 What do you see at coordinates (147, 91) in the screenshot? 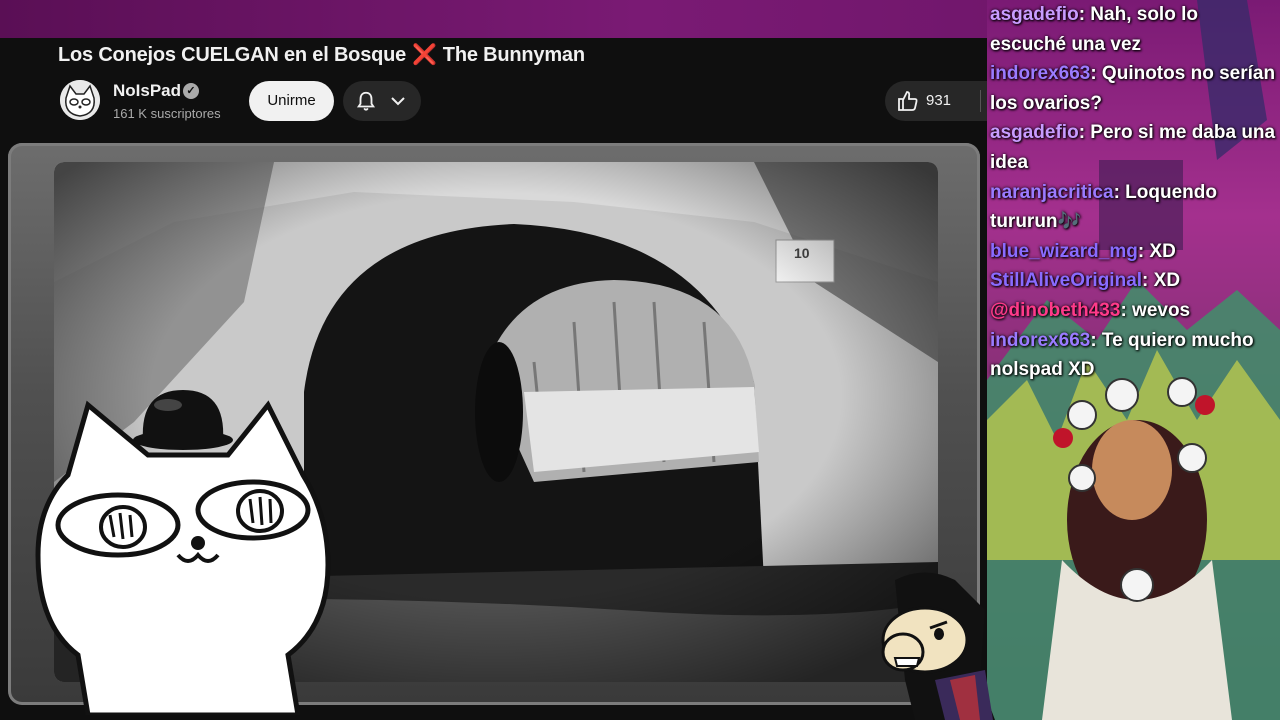
I see `channel-name: NoIsPad` at bounding box center [147, 91].